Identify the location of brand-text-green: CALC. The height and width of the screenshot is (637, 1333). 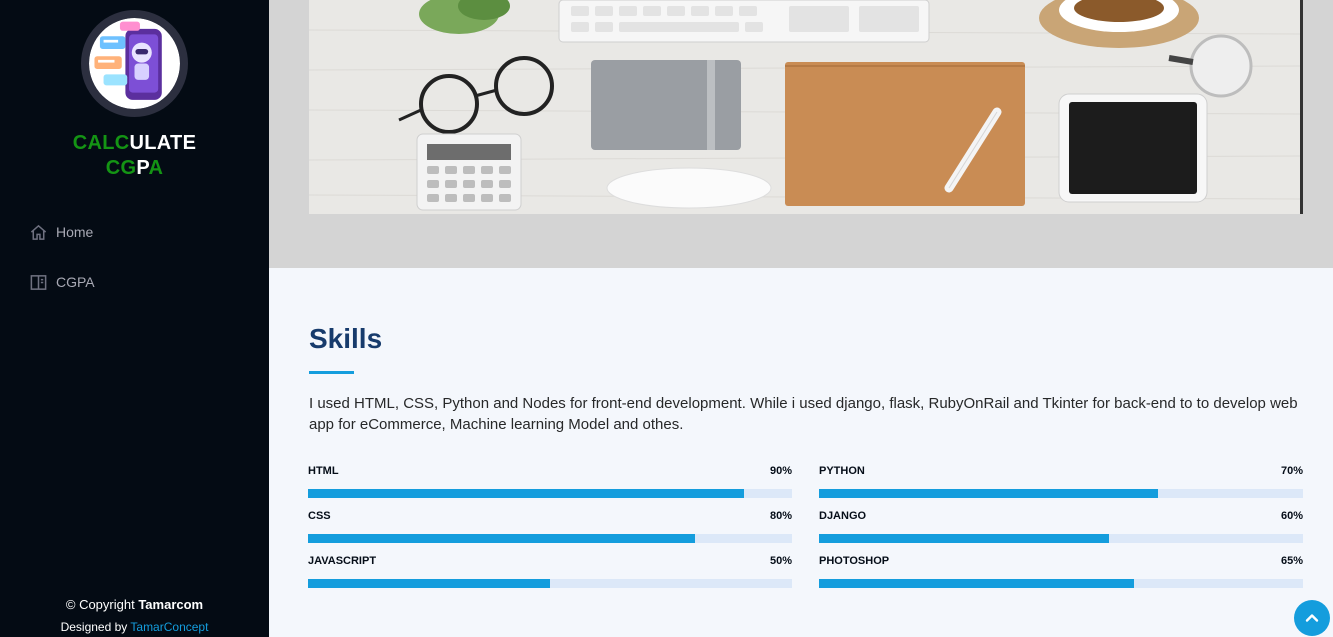
(101, 143).